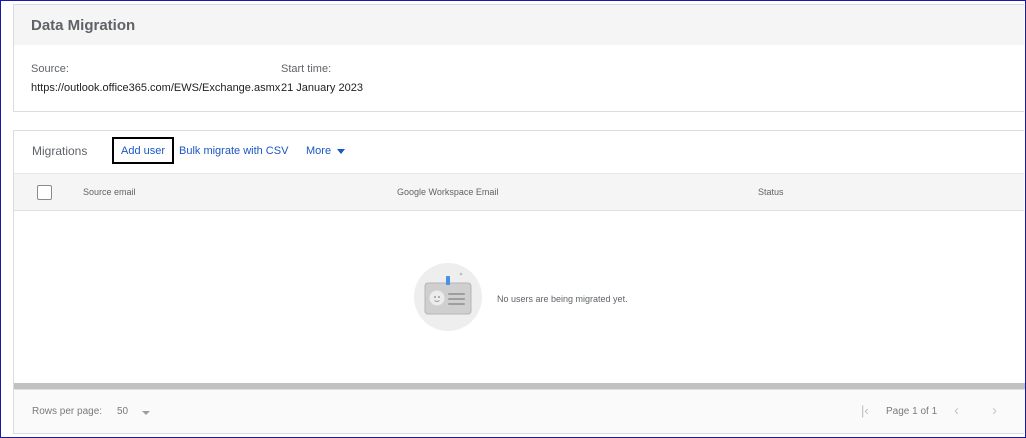 The height and width of the screenshot is (438, 1026). I want to click on card-header: Data Migration, so click(519, 25).